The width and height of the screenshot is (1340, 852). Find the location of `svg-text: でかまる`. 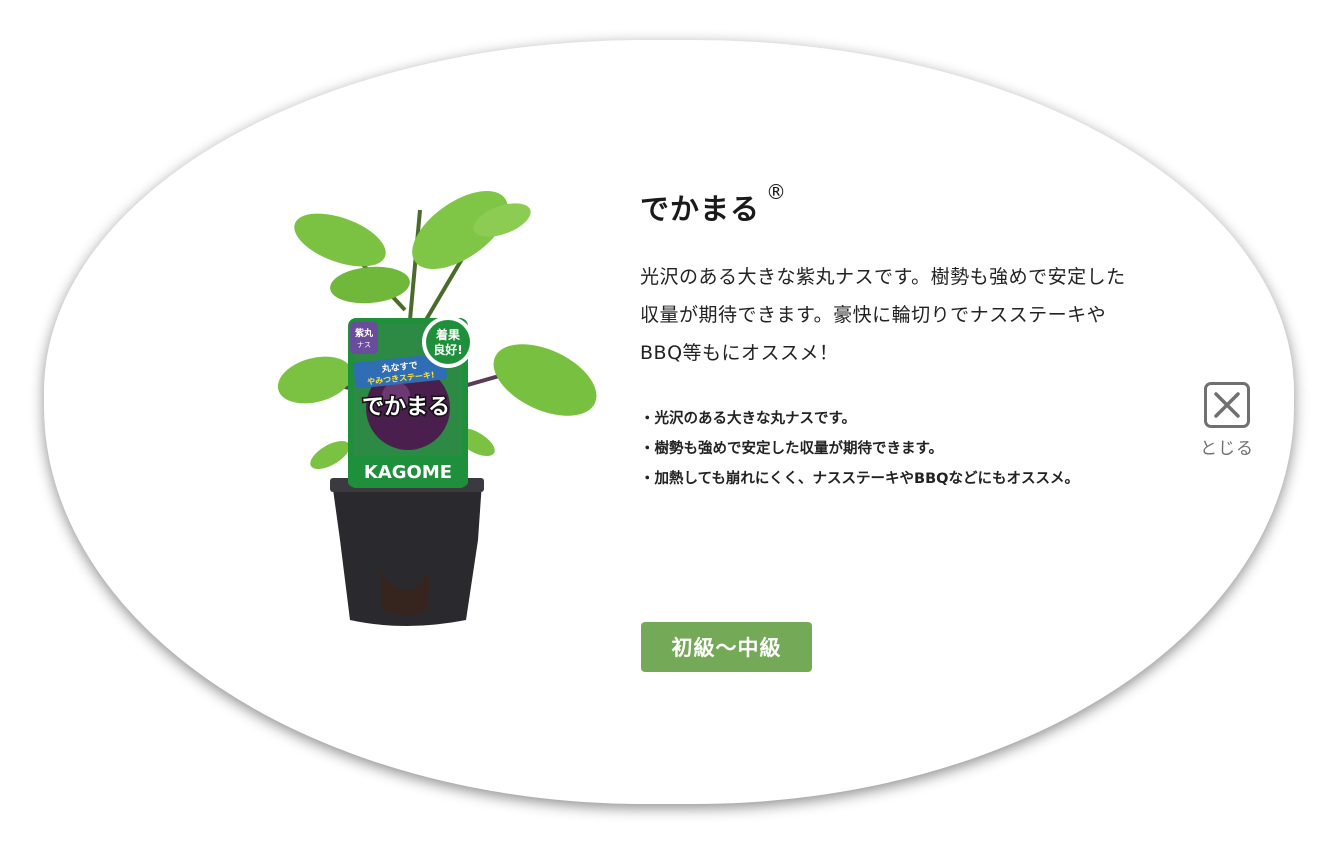

svg-text: でかまる is located at coordinates (406, 407).